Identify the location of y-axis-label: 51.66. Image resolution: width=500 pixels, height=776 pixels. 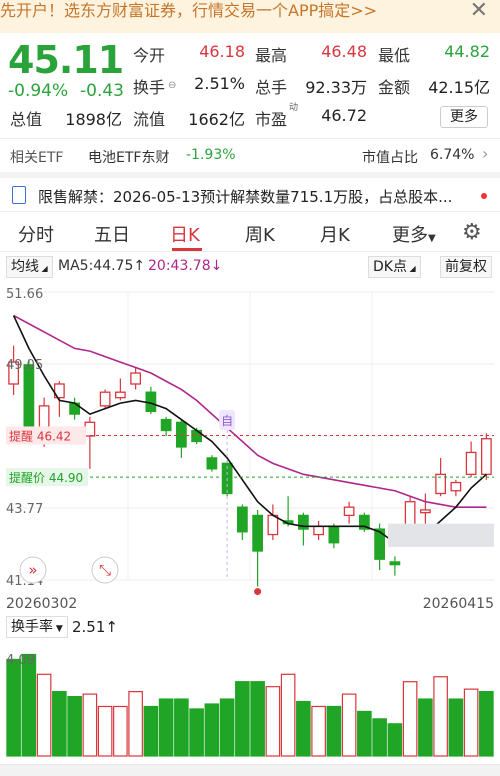
(24, 294).